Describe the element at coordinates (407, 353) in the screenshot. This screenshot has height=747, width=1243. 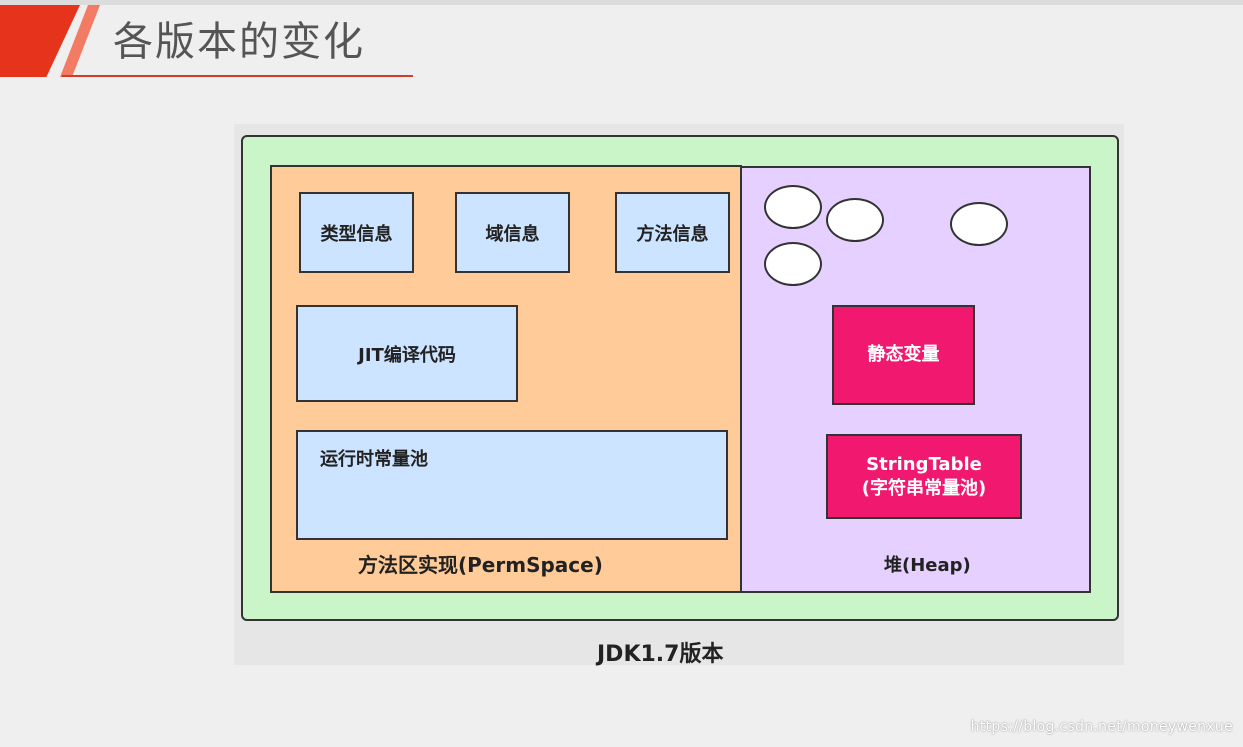
I see `jit-code-box: JIT编译代码` at that location.